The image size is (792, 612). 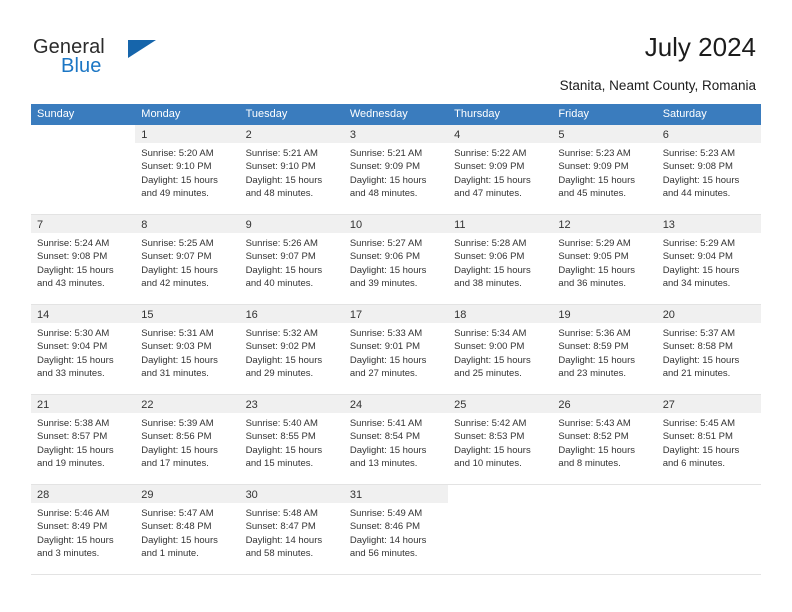 What do you see at coordinates (383, 463) in the screenshot?
I see `day-detail-line: and 13 minutes.` at bounding box center [383, 463].